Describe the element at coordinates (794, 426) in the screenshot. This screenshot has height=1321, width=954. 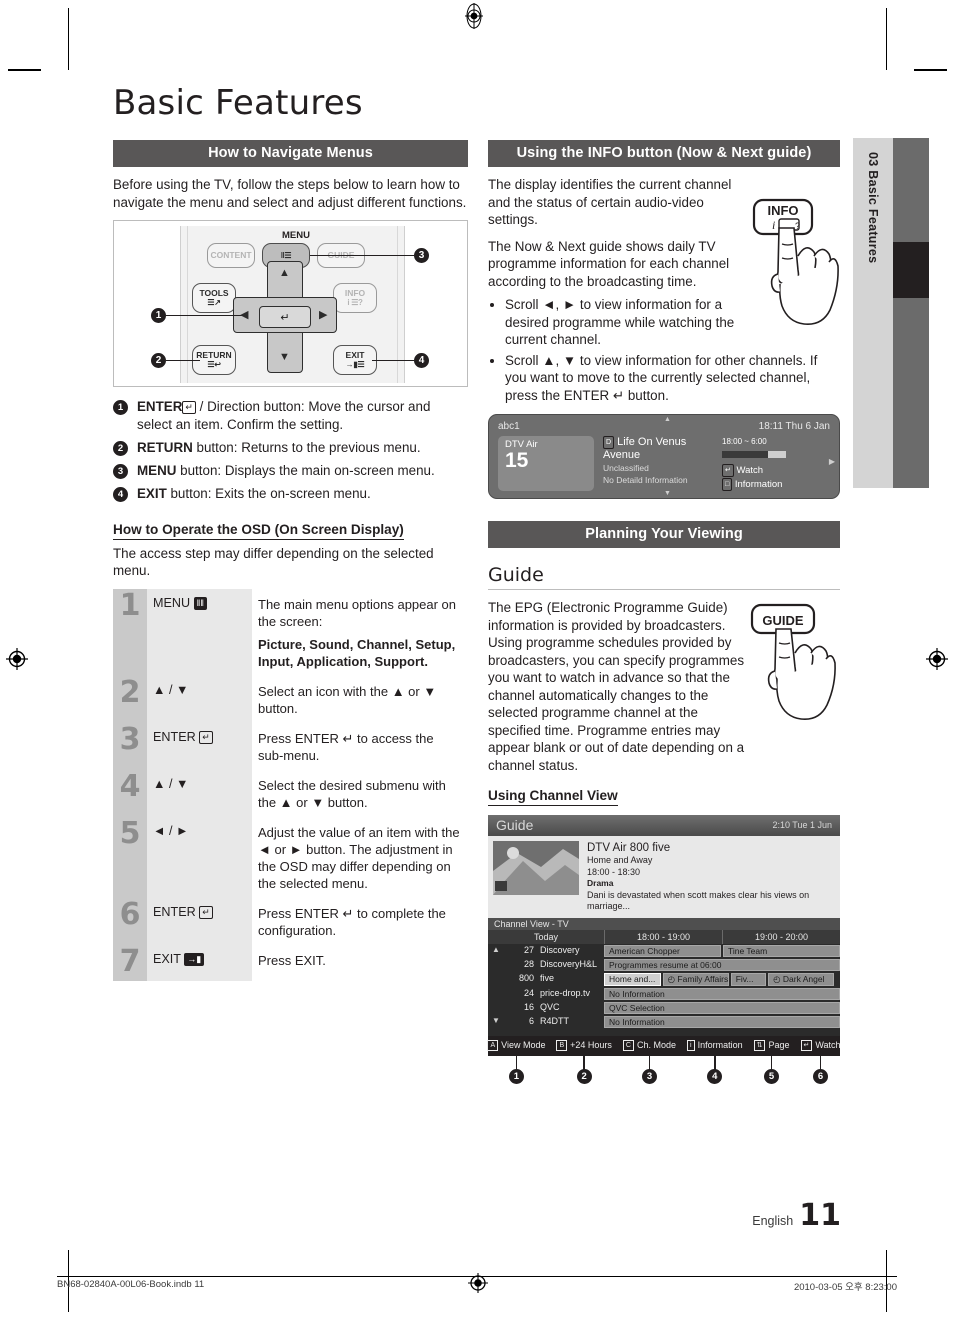
I see `info-osd-clock: 18:11 Thu 6 Jan` at that location.